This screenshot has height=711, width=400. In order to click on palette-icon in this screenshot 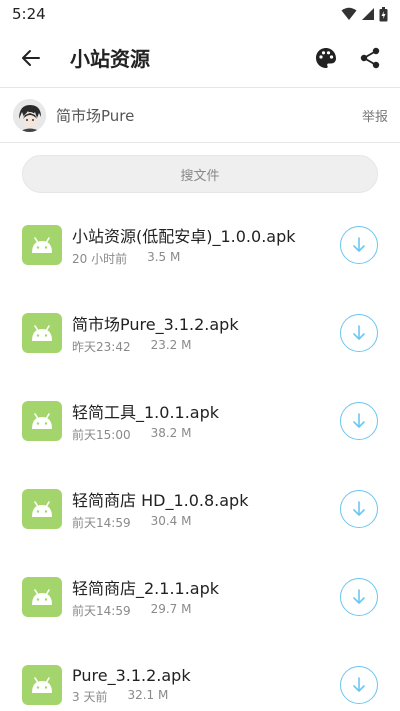, I will do `click(326, 57)`.